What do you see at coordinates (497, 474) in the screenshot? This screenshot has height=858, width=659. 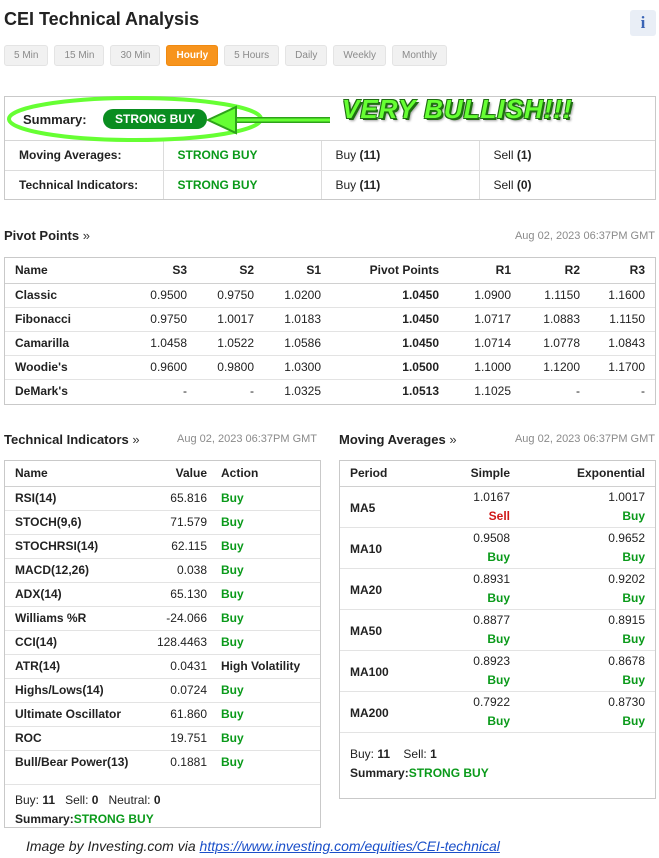 I see `table-header-row: Period Simple Exponential` at bounding box center [497, 474].